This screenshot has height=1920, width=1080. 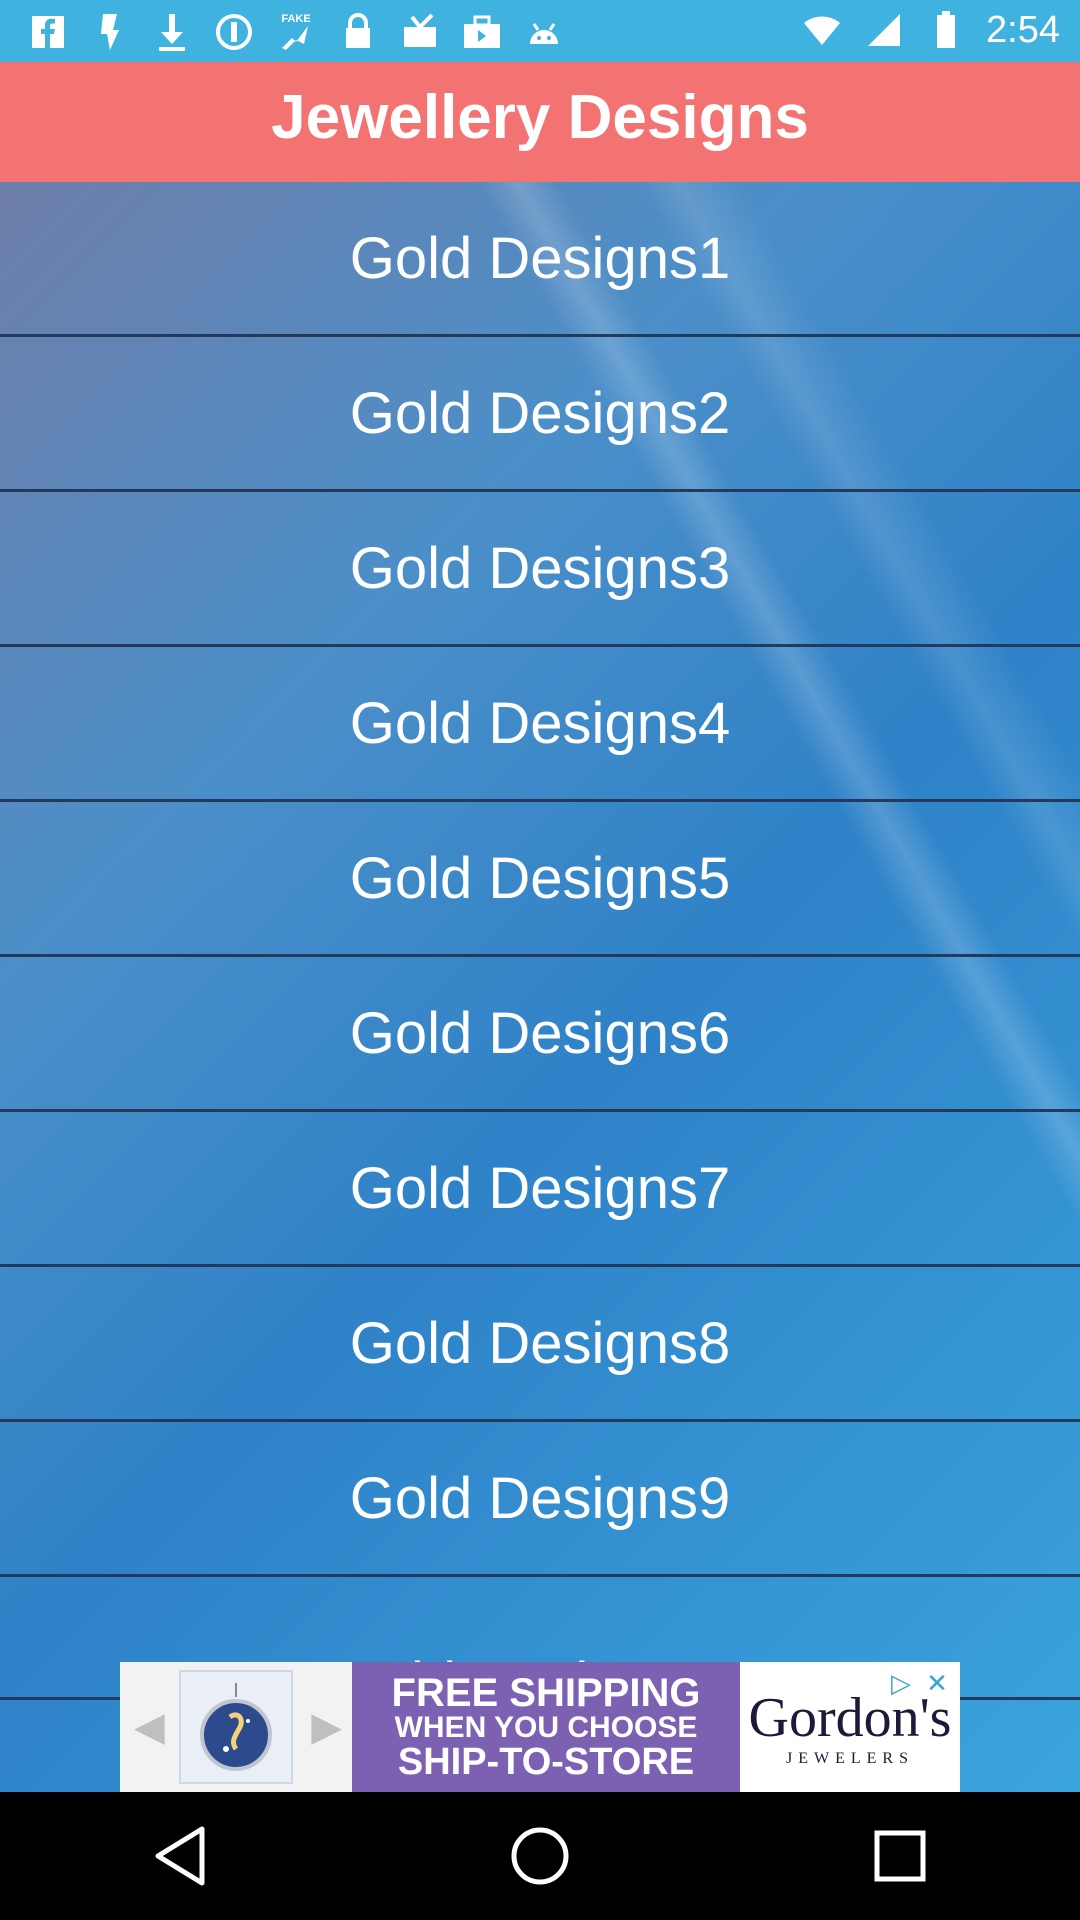 I want to click on list-item-gold-designs-5: Gold Designs5, so click(x=540, y=879).